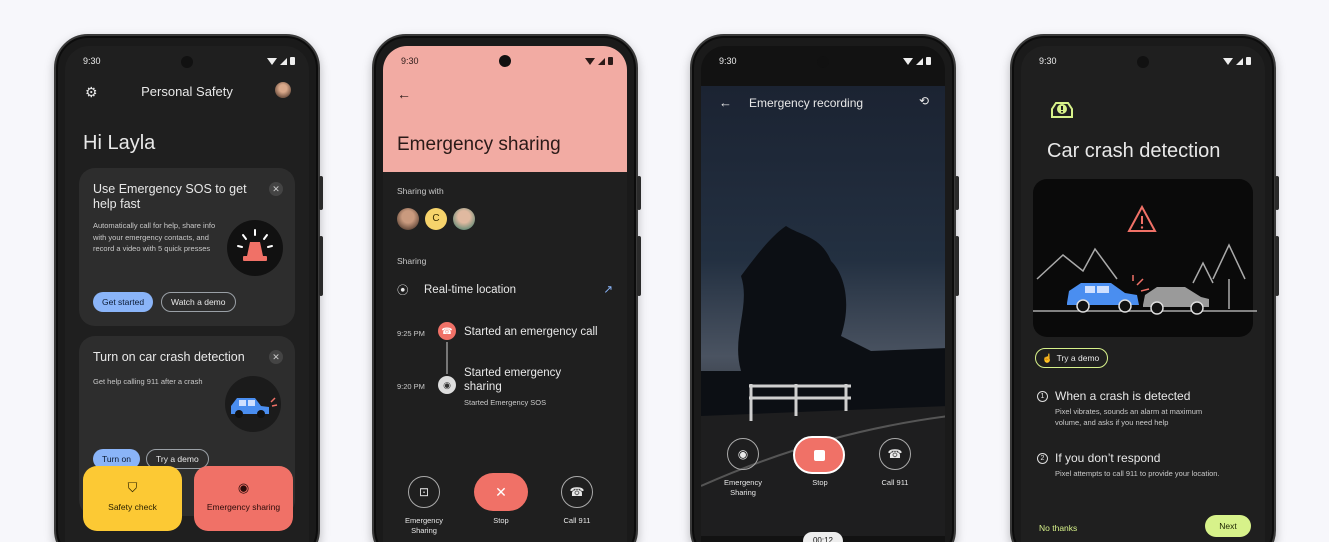 This screenshot has width=1329, height=542. Describe the element at coordinates (283, 90) in the screenshot. I see `avatar` at that location.